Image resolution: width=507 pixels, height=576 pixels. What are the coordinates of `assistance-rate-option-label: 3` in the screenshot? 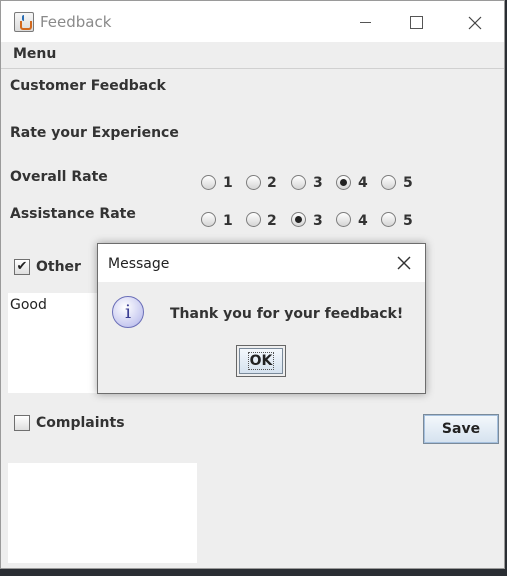 It's located at (318, 221).